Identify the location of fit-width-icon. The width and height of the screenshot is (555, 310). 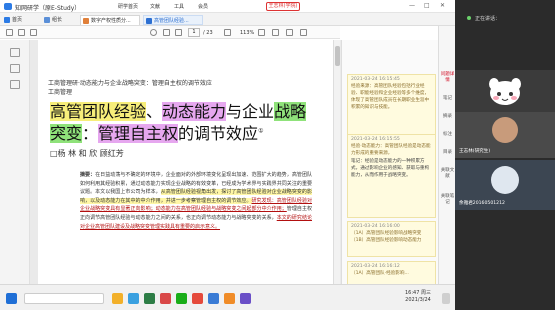
(275, 32).